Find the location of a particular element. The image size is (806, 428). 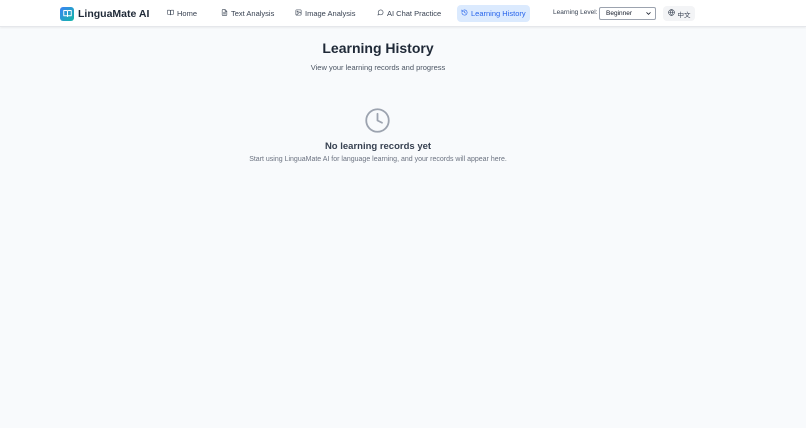

empty-state-title: No learning records yet is located at coordinates (378, 146).